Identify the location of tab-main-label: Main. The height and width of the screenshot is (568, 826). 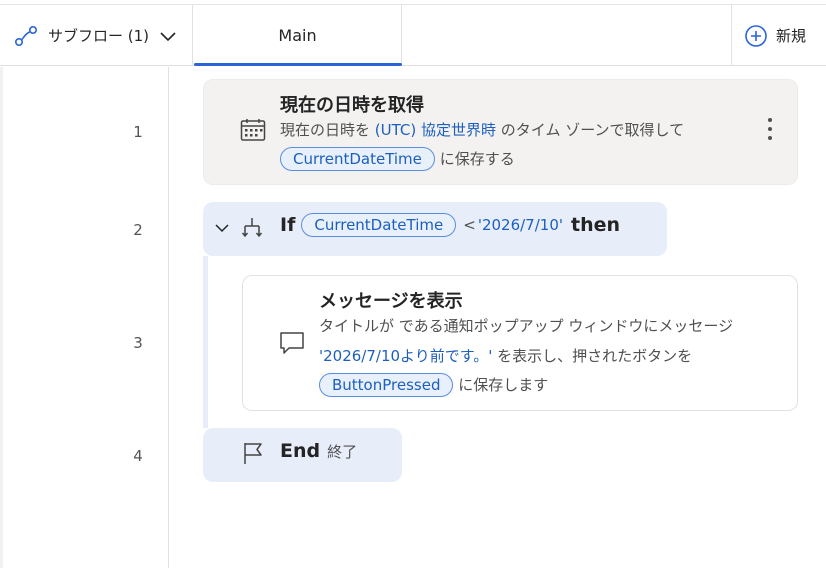
(297, 35).